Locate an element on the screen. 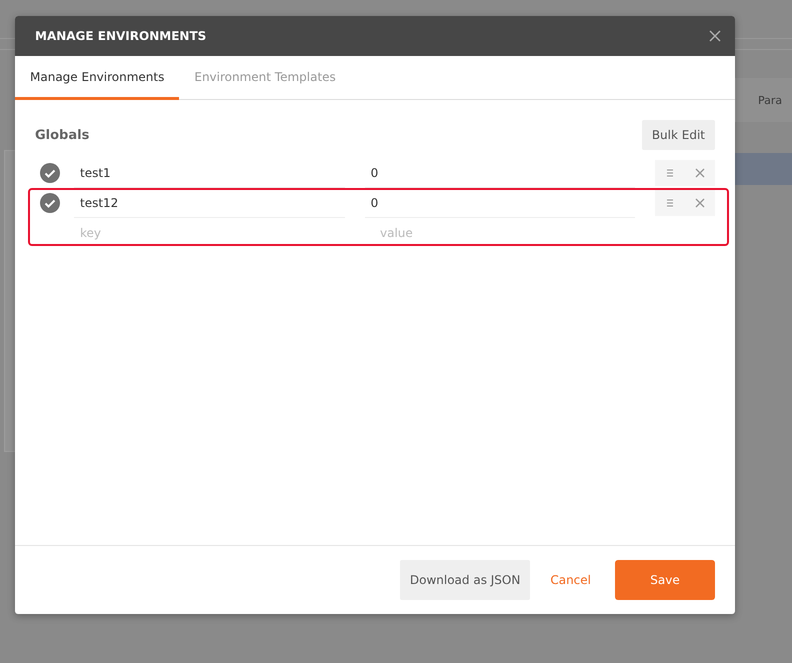  dialog-button: Download as JSON is located at coordinates (465, 580).